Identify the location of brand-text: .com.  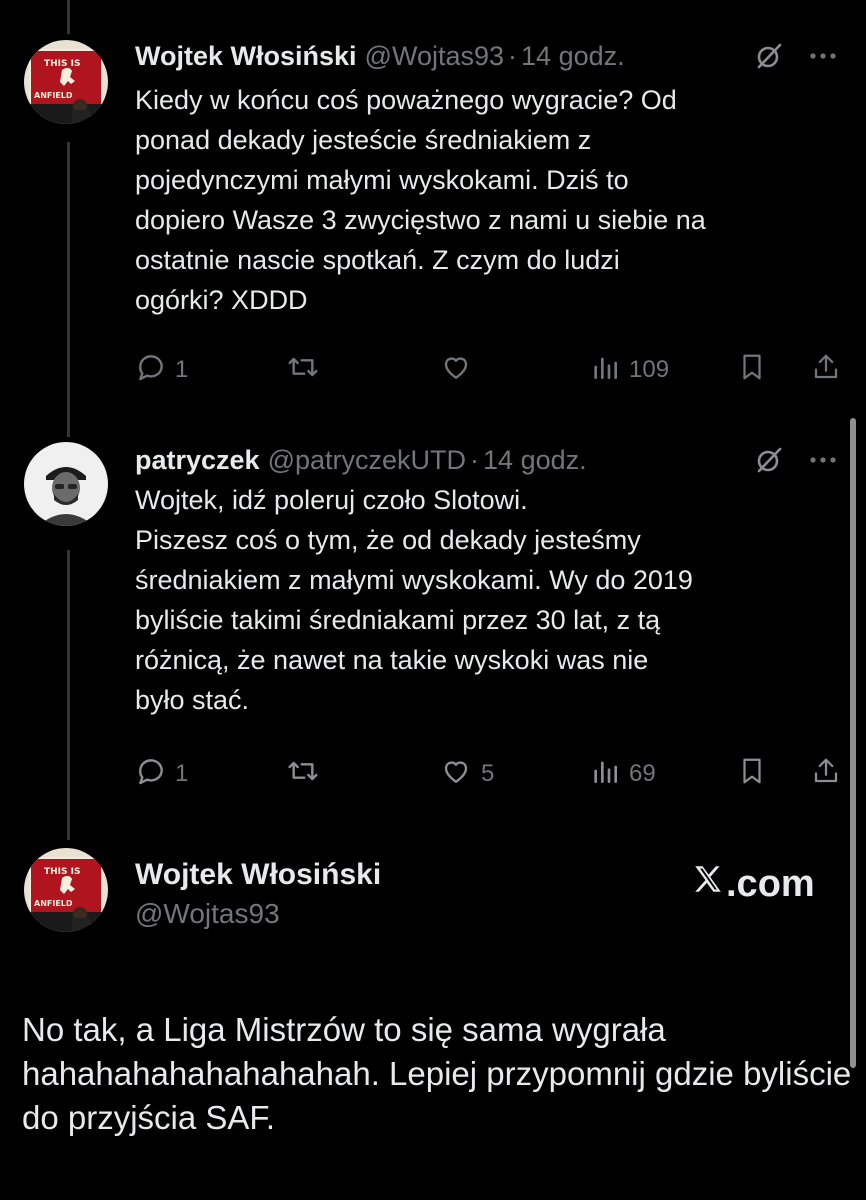
(770, 883).